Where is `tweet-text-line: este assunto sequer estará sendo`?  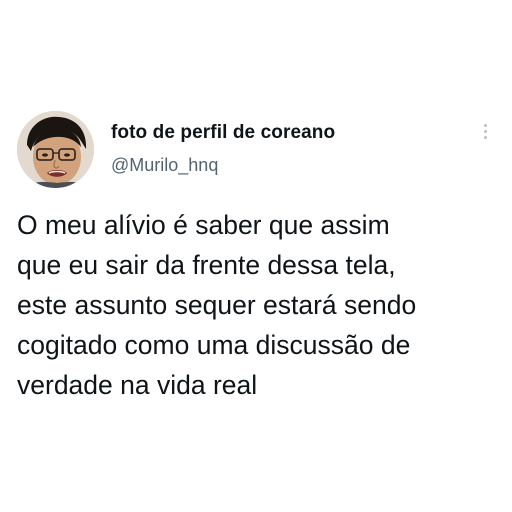
tweet-text-line: este assunto sequer estará sendo is located at coordinates (217, 305).